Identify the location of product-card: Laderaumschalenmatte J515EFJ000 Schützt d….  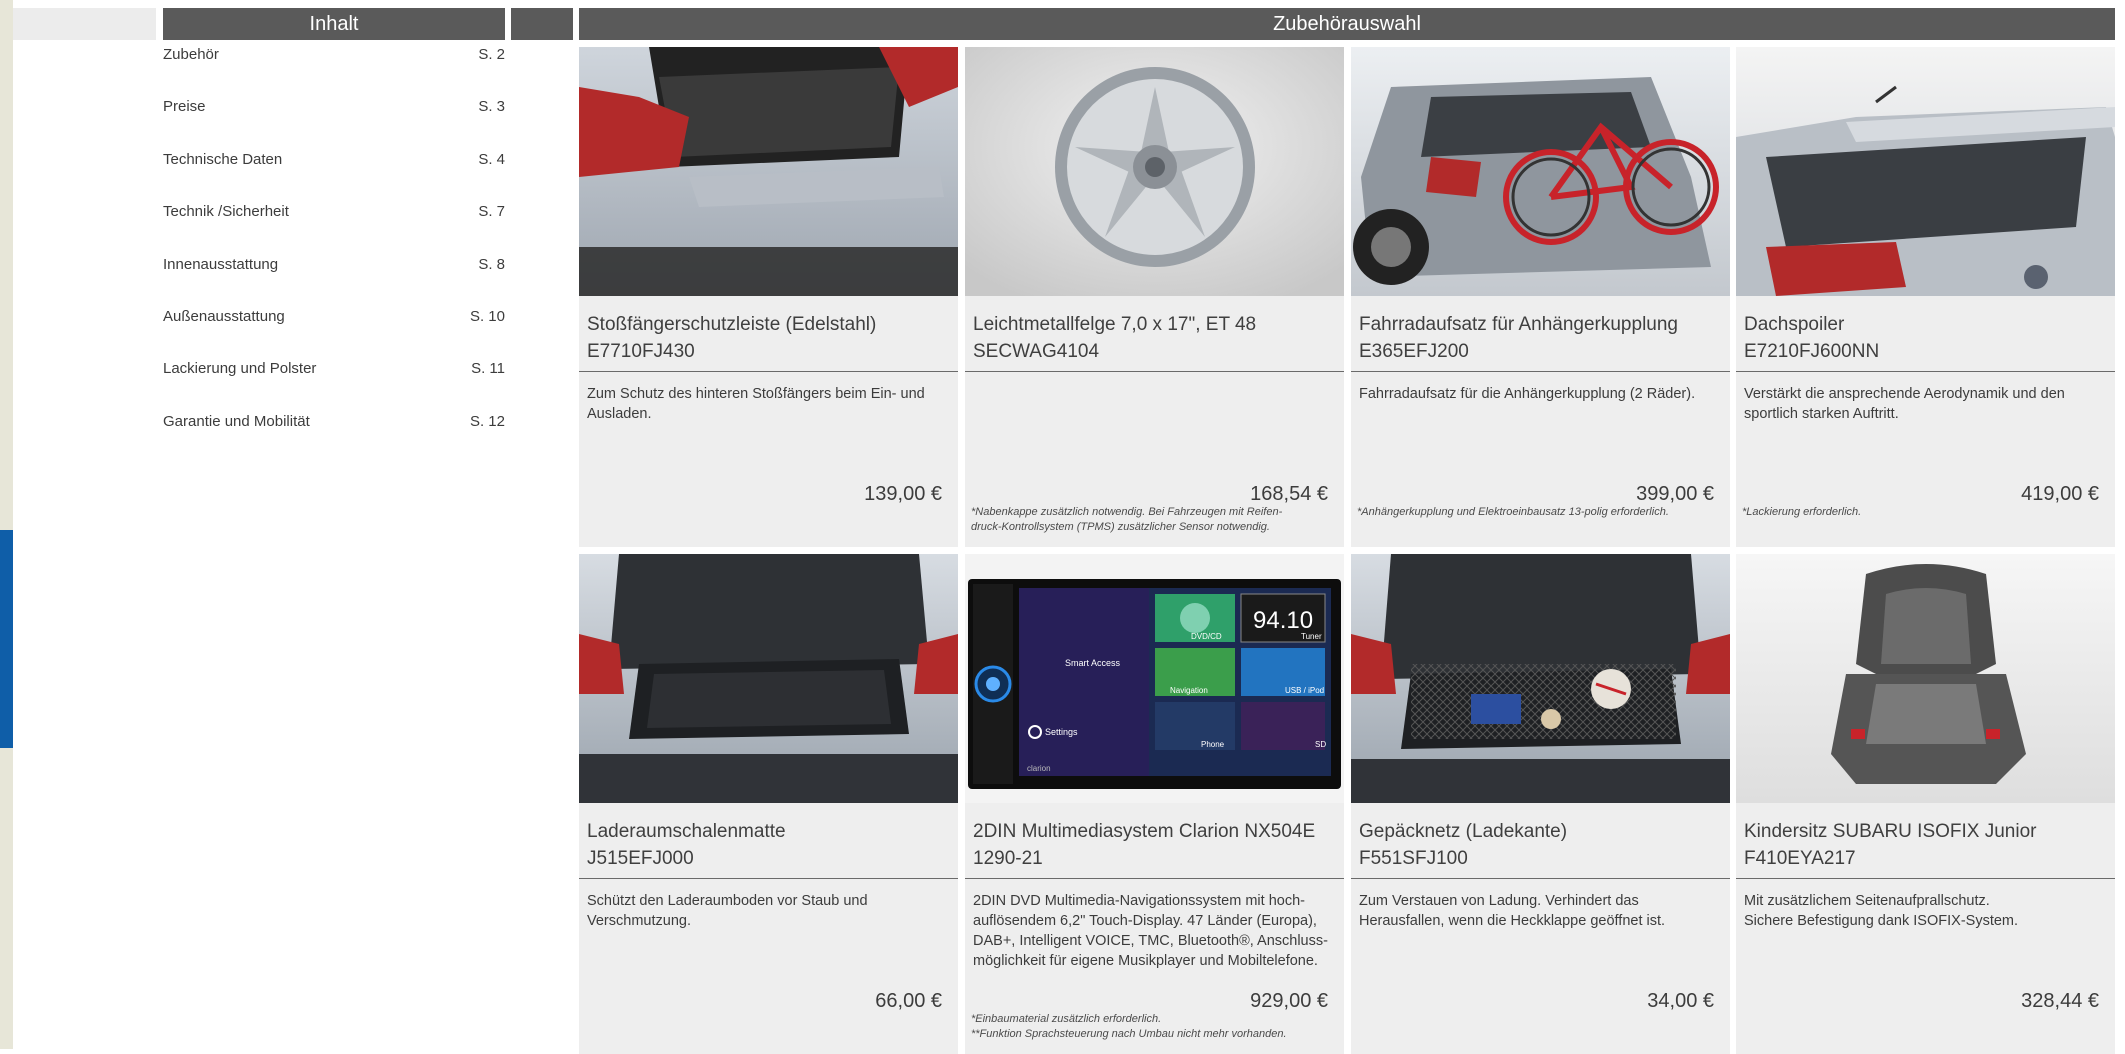
(768, 804).